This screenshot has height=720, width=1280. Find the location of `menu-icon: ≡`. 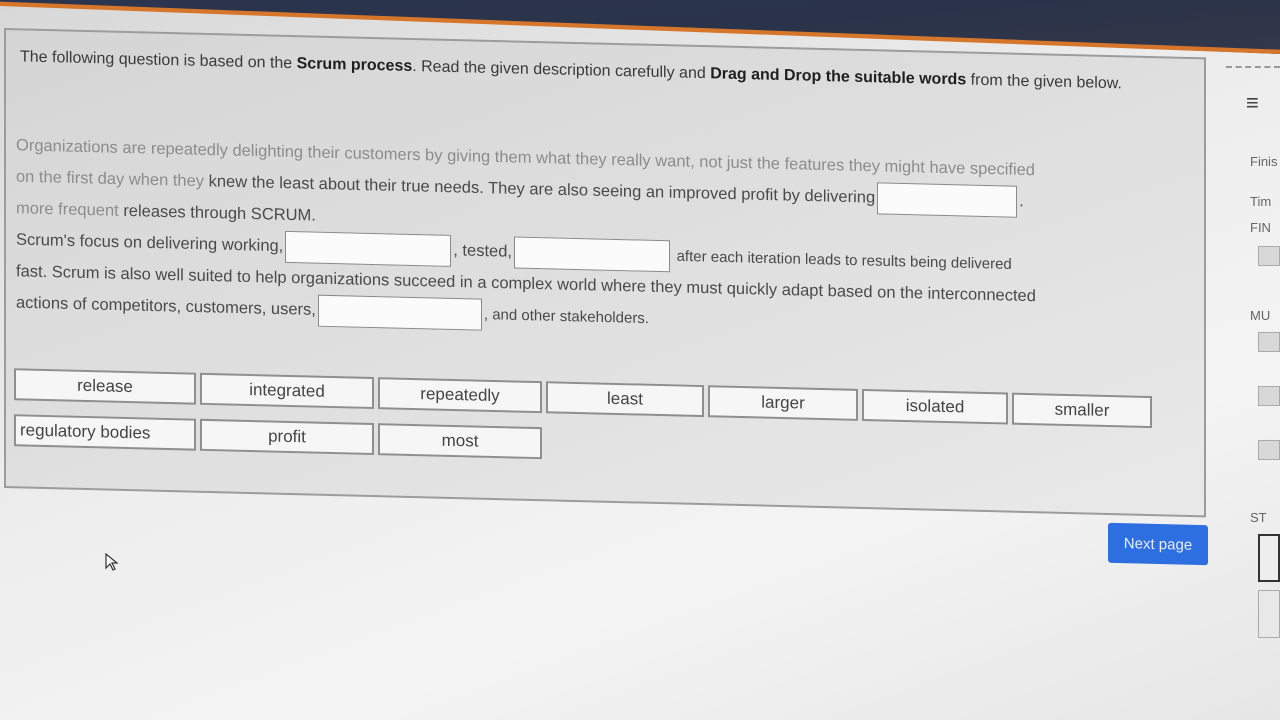

menu-icon: ≡ is located at coordinates (1252, 103).